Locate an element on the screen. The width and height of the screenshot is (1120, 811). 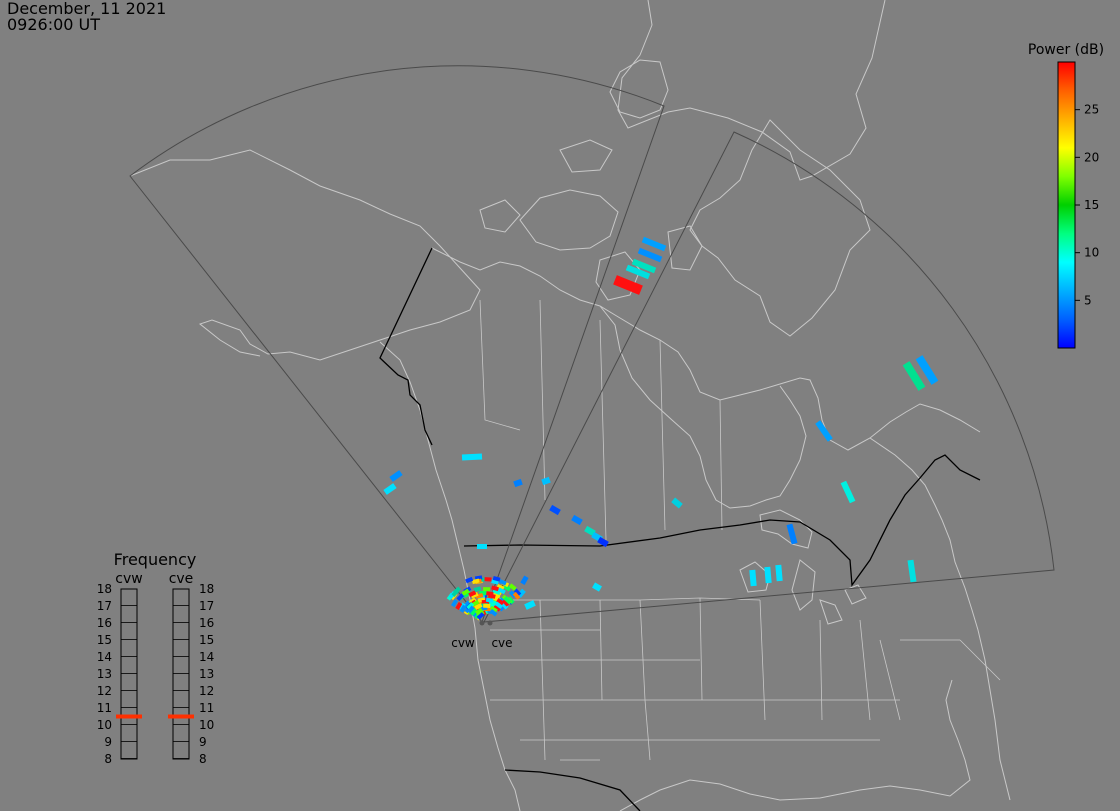
frequency-tick-label-cvw: 15 is located at coordinates (104, 640).